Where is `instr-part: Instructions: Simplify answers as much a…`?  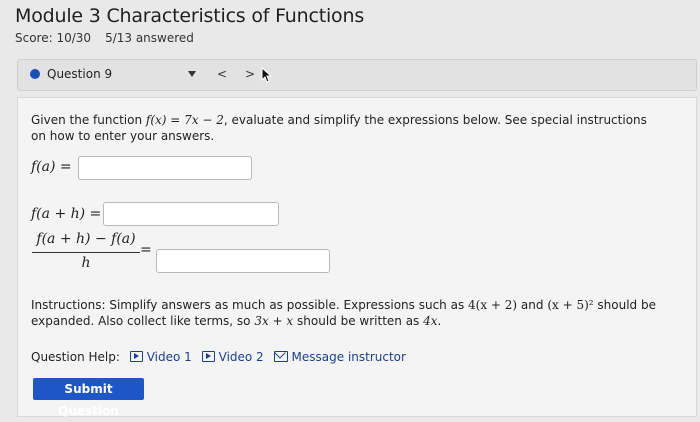 instr-part: Instructions: Simplify answers as much a… is located at coordinates (250, 305).